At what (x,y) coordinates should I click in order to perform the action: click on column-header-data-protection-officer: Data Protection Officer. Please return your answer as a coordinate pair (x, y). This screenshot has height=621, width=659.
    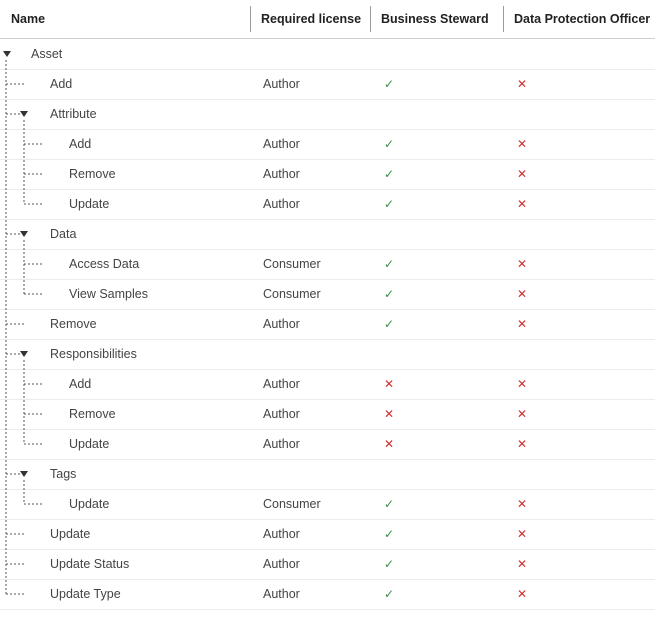
    Looking at the image, I should click on (582, 19).